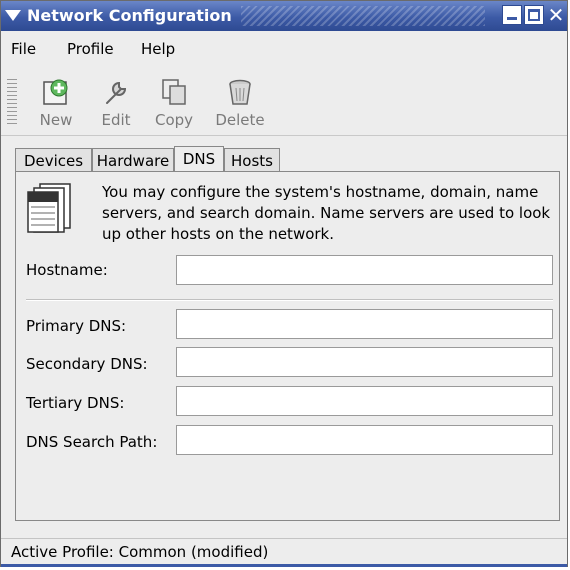  I want to click on copy-label: Copy, so click(174, 120).